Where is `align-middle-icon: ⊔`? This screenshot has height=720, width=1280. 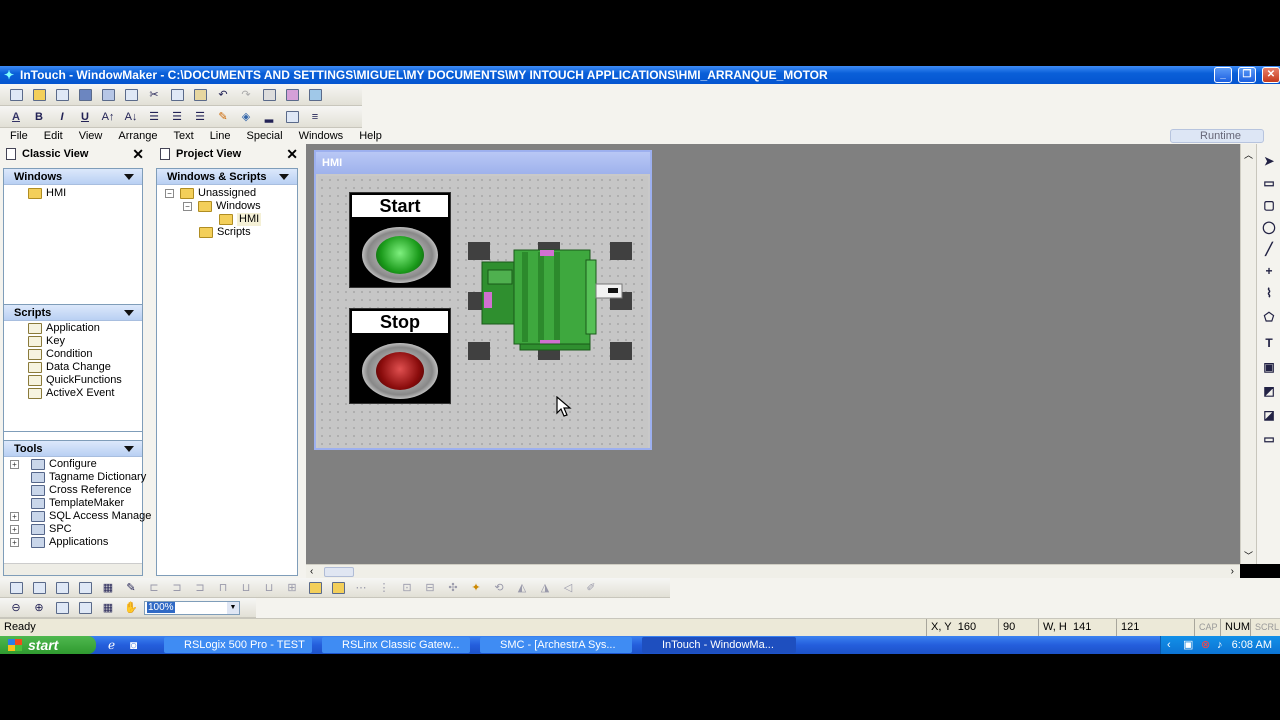 align-middle-icon: ⊔ is located at coordinates (246, 588).